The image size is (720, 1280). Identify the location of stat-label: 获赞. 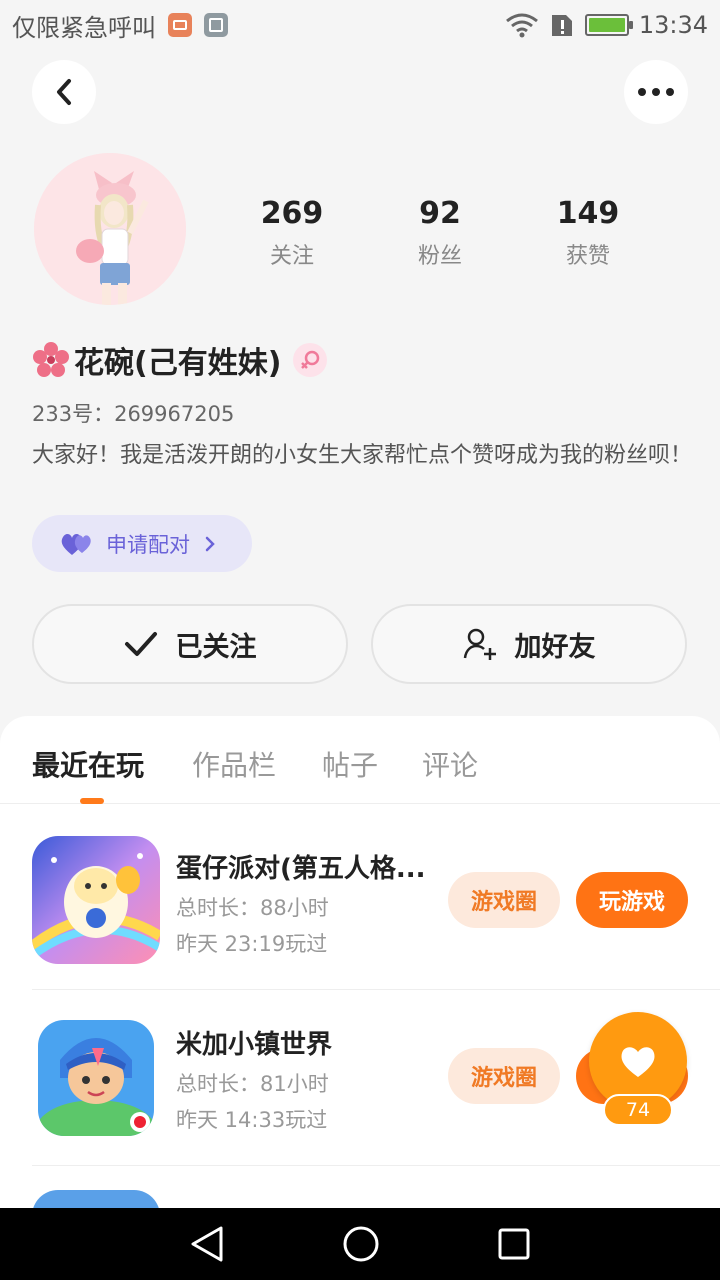
(587, 256).